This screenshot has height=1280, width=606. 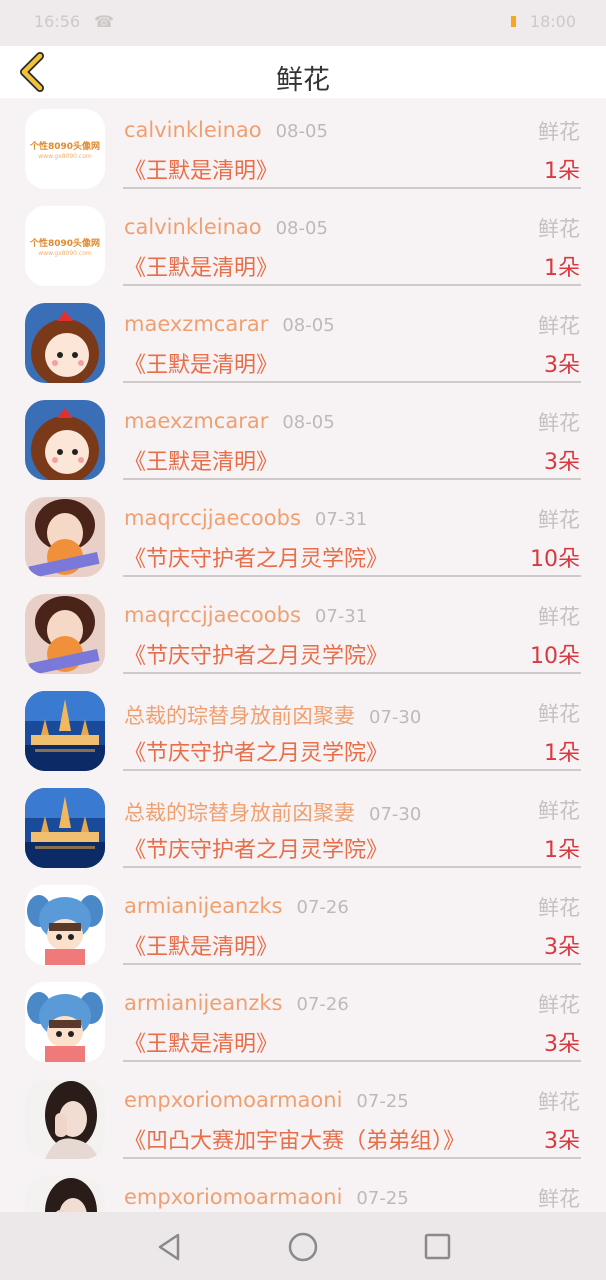 What do you see at coordinates (438, 1247) in the screenshot?
I see `nav-recents-button` at bounding box center [438, 1247].